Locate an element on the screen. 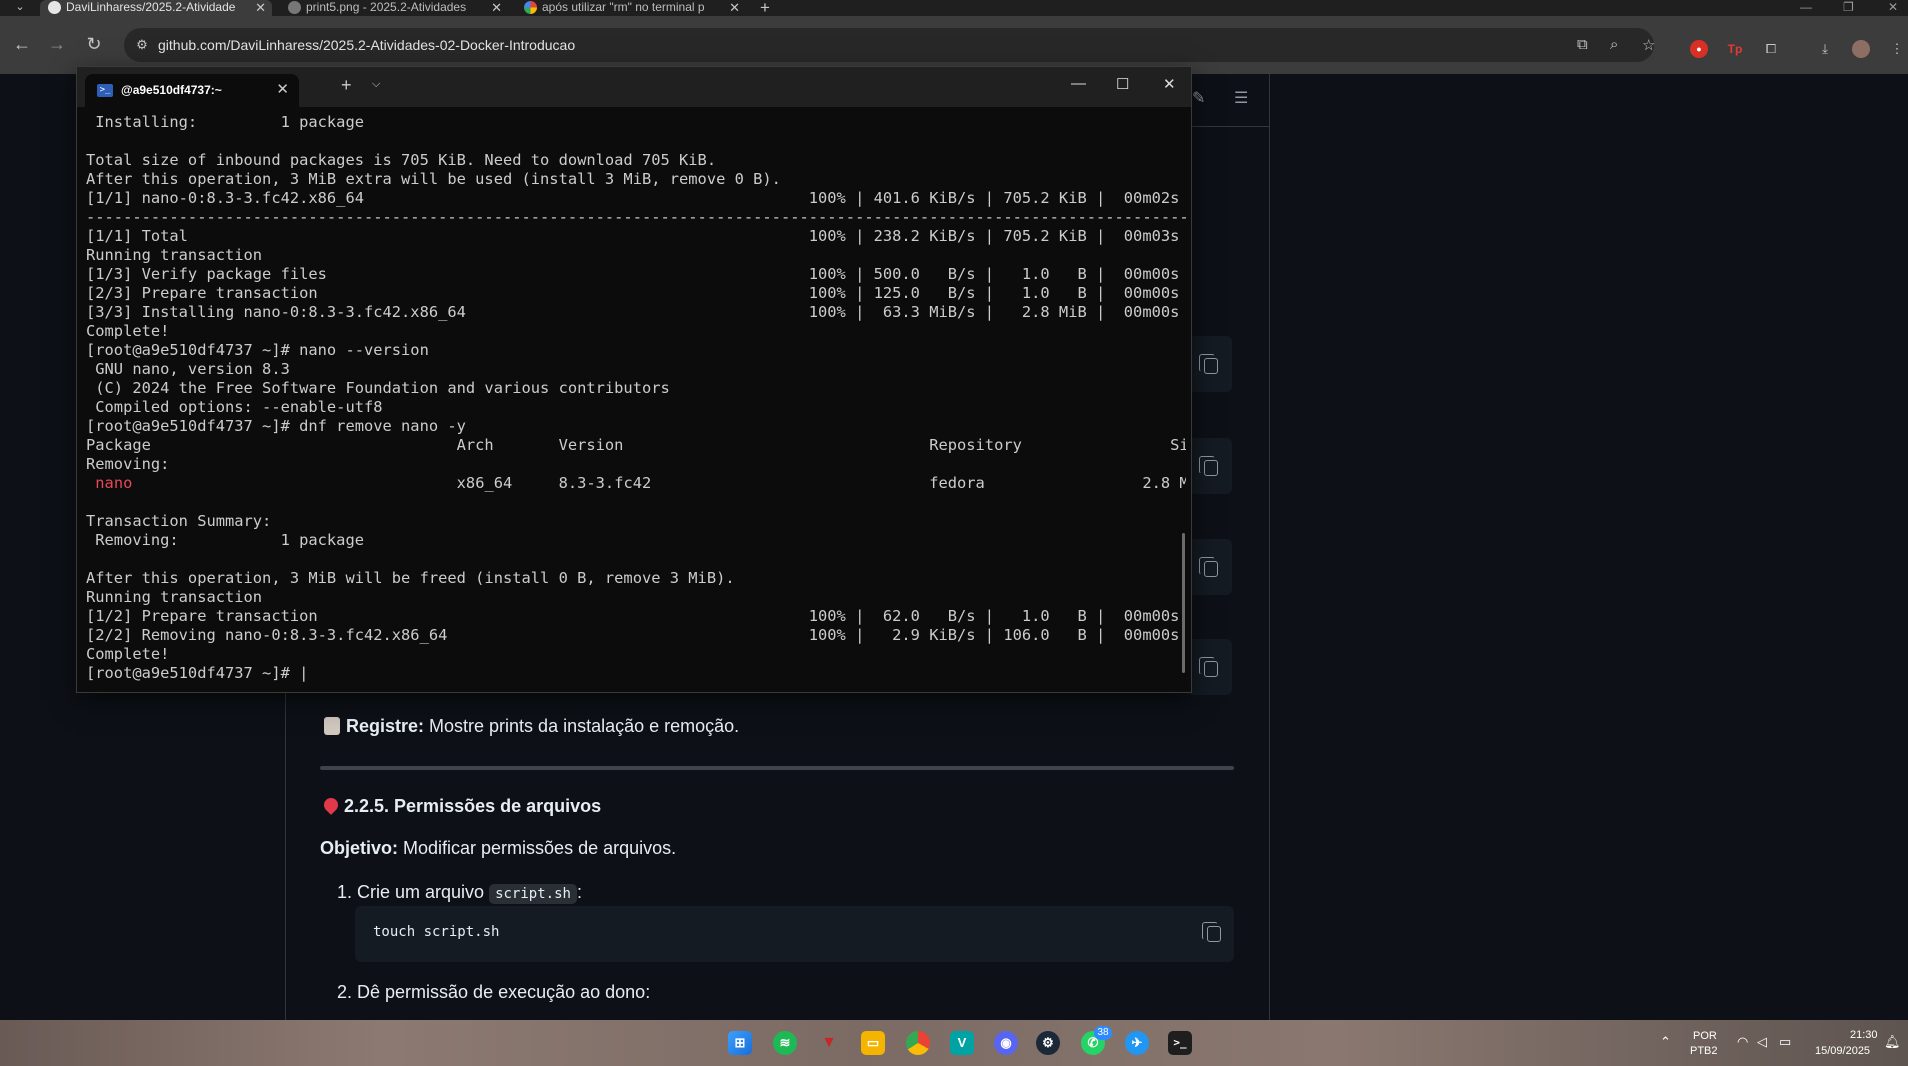 This screenshot has height=1066, width=1908. chrome-menu-icon: ⋮ is located at coordinates (1897, 49).